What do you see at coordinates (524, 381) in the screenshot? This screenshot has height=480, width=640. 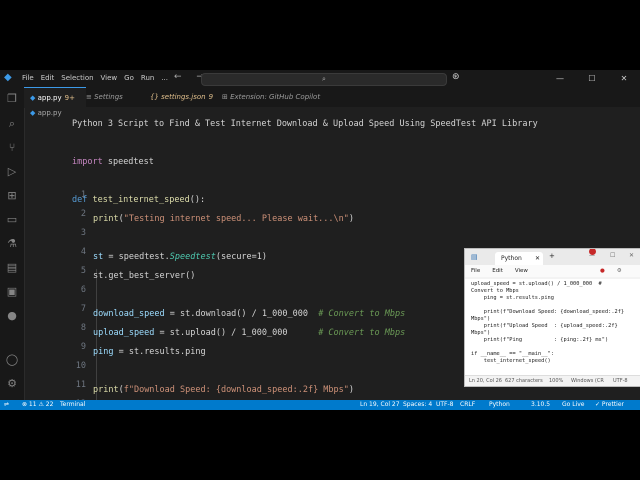 I see `notepad-char-count: 627 characters` at bounding box center [524, 381].